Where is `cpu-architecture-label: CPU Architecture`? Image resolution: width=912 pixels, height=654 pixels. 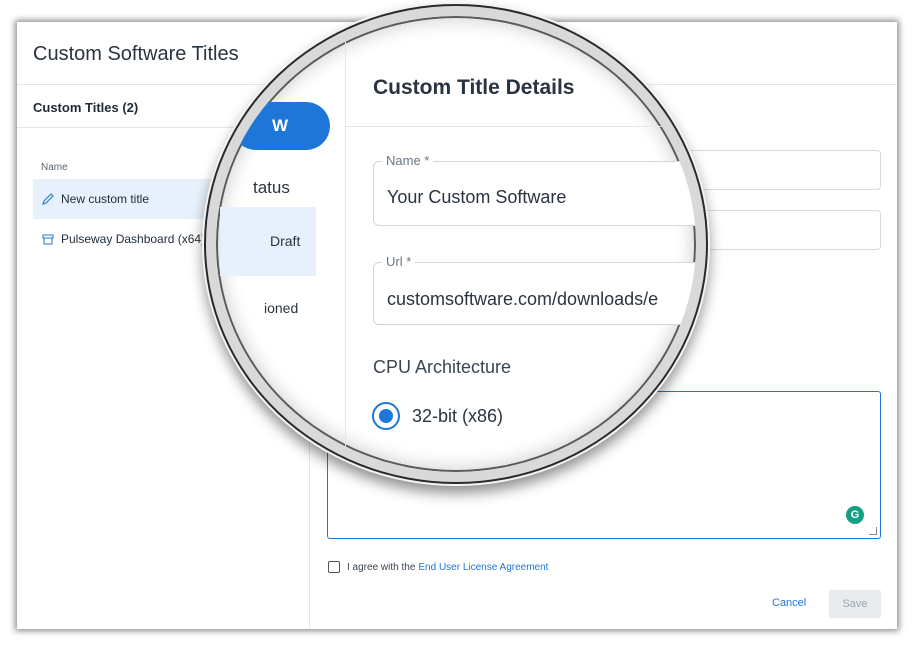 cpu-architecture-label: CPU Architecture is located at coordinates (442, 367).